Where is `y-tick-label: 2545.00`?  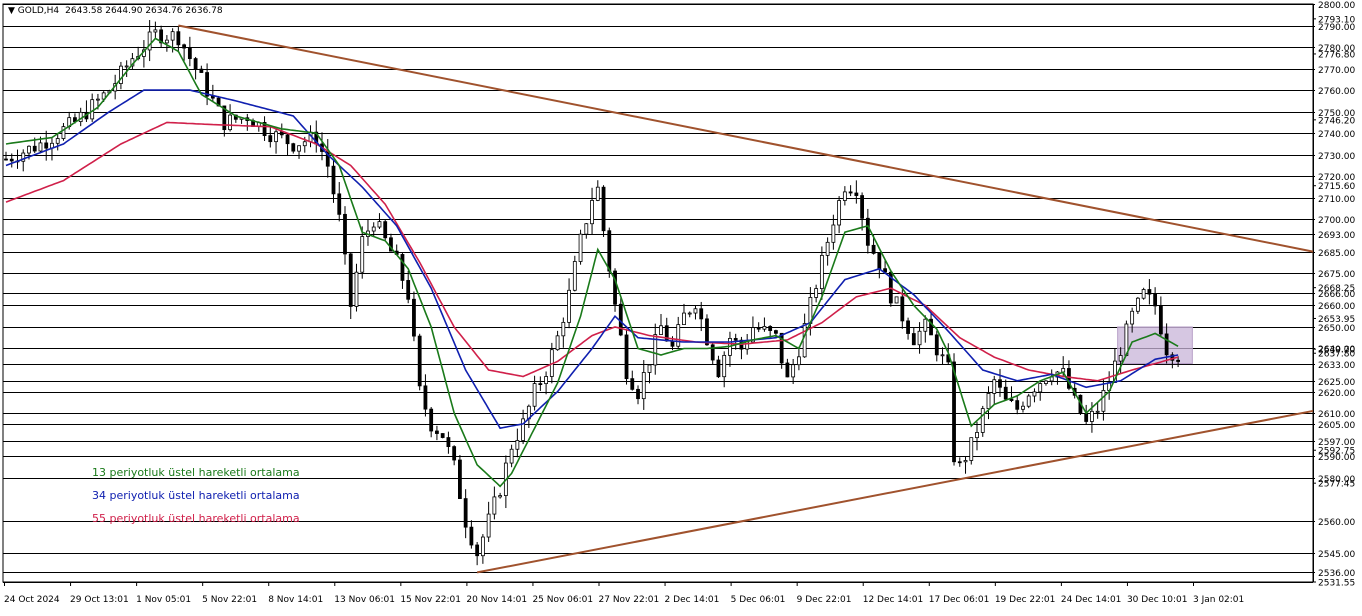
y-tick-label: 2545.00 is located at coordinates (1336, 555).